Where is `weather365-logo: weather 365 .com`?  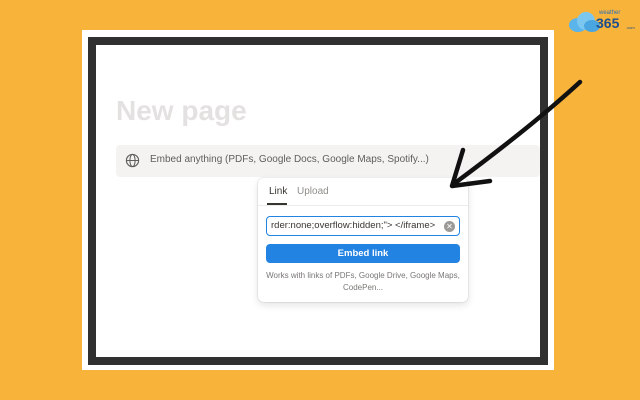 weather365-logo: weather 365 .com is located at coordinates (601, 20).